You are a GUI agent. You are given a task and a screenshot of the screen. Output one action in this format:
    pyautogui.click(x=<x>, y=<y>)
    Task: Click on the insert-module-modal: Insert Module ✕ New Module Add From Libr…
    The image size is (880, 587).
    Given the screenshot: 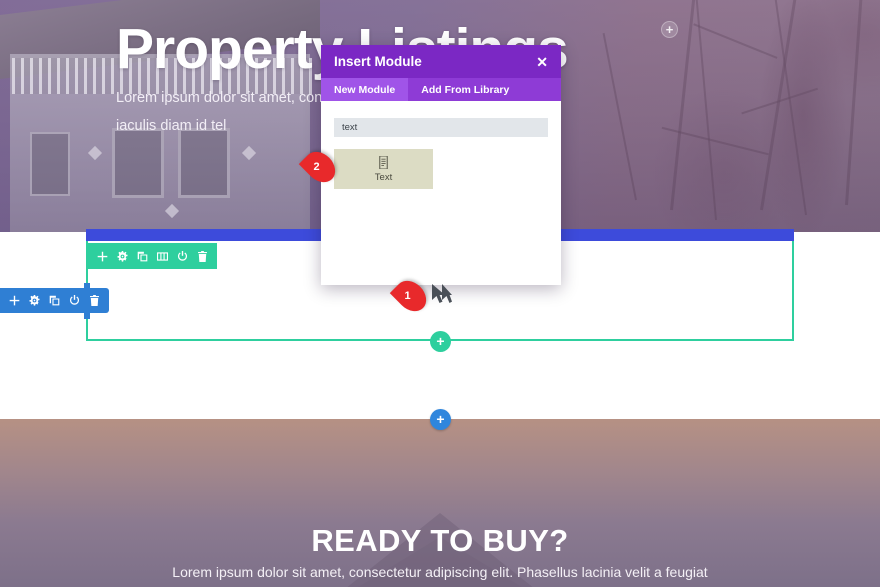 What is the action you would take?
    pyautogui.click(x=441, y=165)
    